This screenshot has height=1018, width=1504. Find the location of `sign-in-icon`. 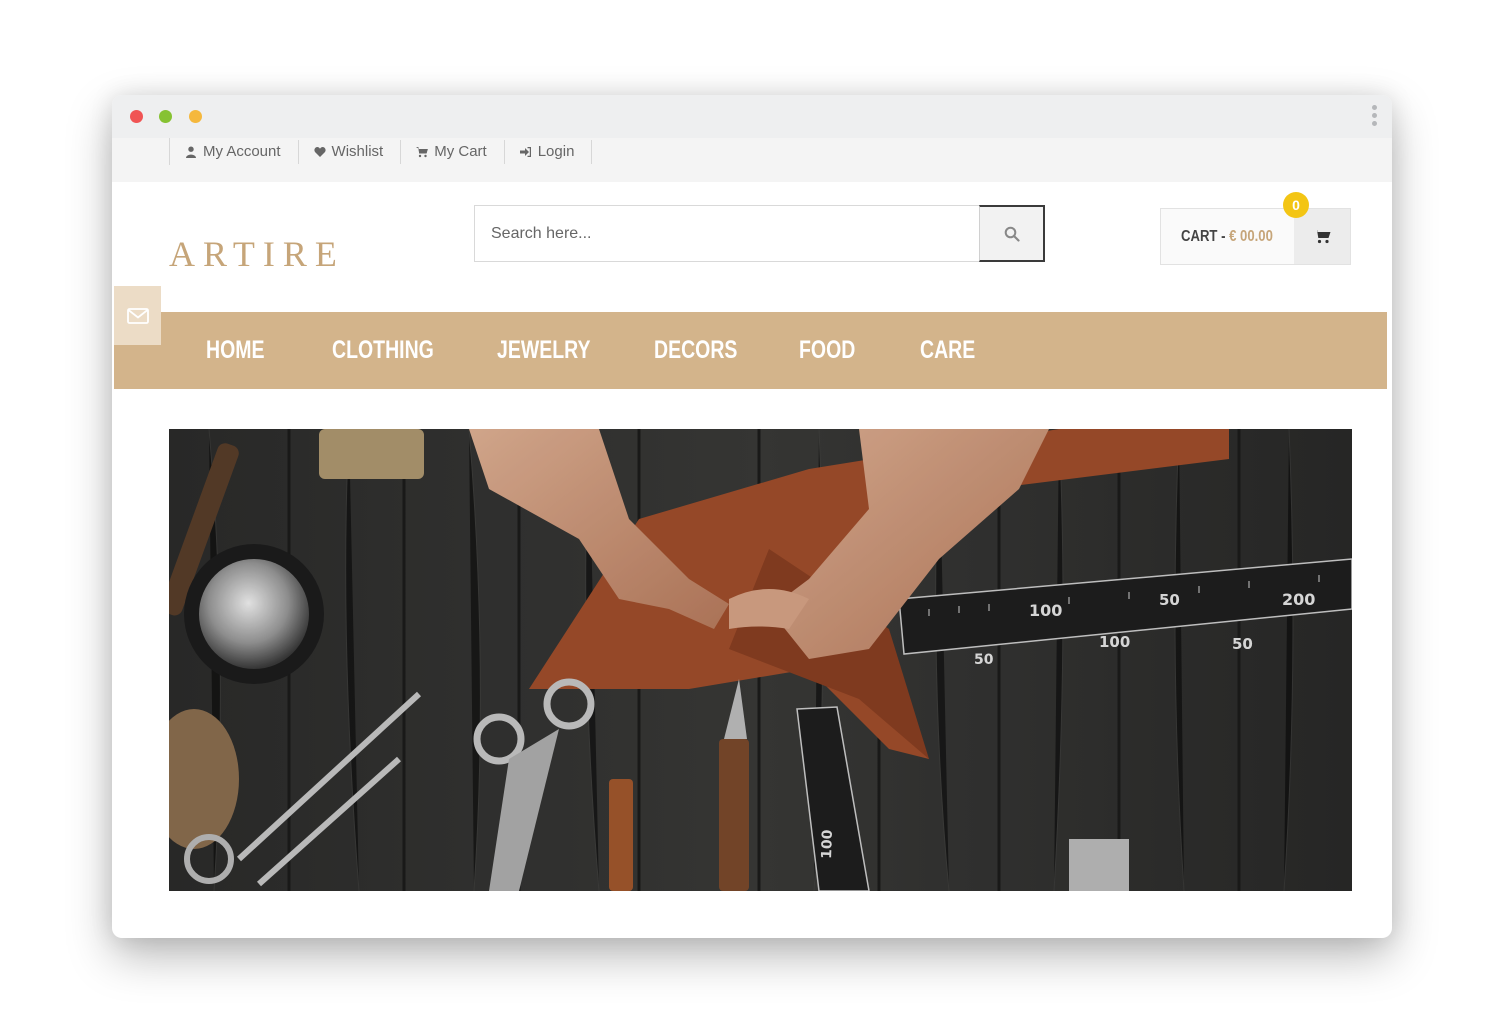

sign-in-icon is located at coordinates (525, 151).